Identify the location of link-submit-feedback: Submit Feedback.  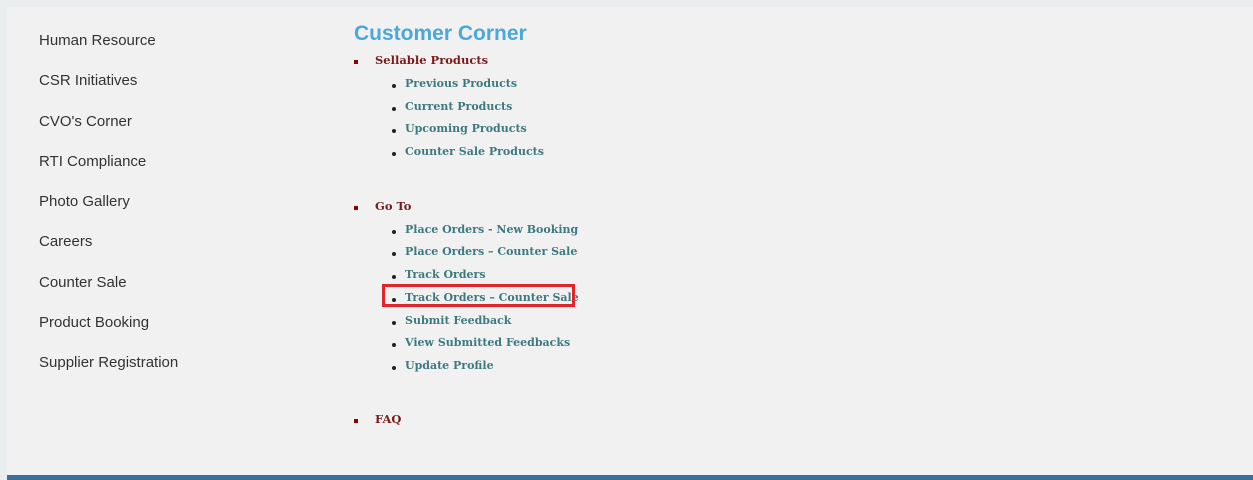
(458, 320).